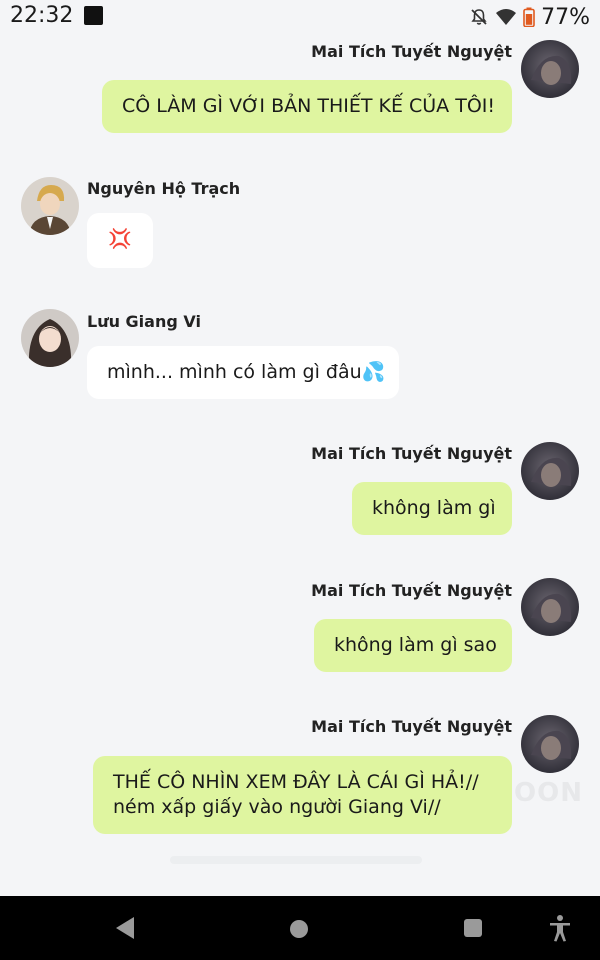 The height and width of the screenshot is (960, 600). I want to click on message-bubble: 💢, so click(120, 240).